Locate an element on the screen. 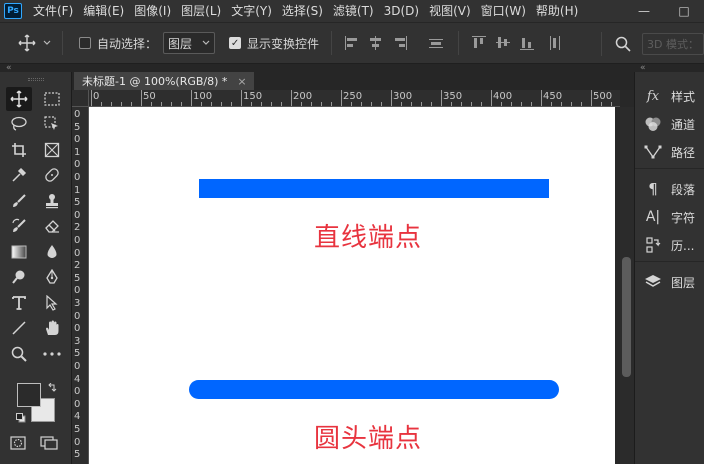  frame-tool-icon is located at coordinates (52, 150).